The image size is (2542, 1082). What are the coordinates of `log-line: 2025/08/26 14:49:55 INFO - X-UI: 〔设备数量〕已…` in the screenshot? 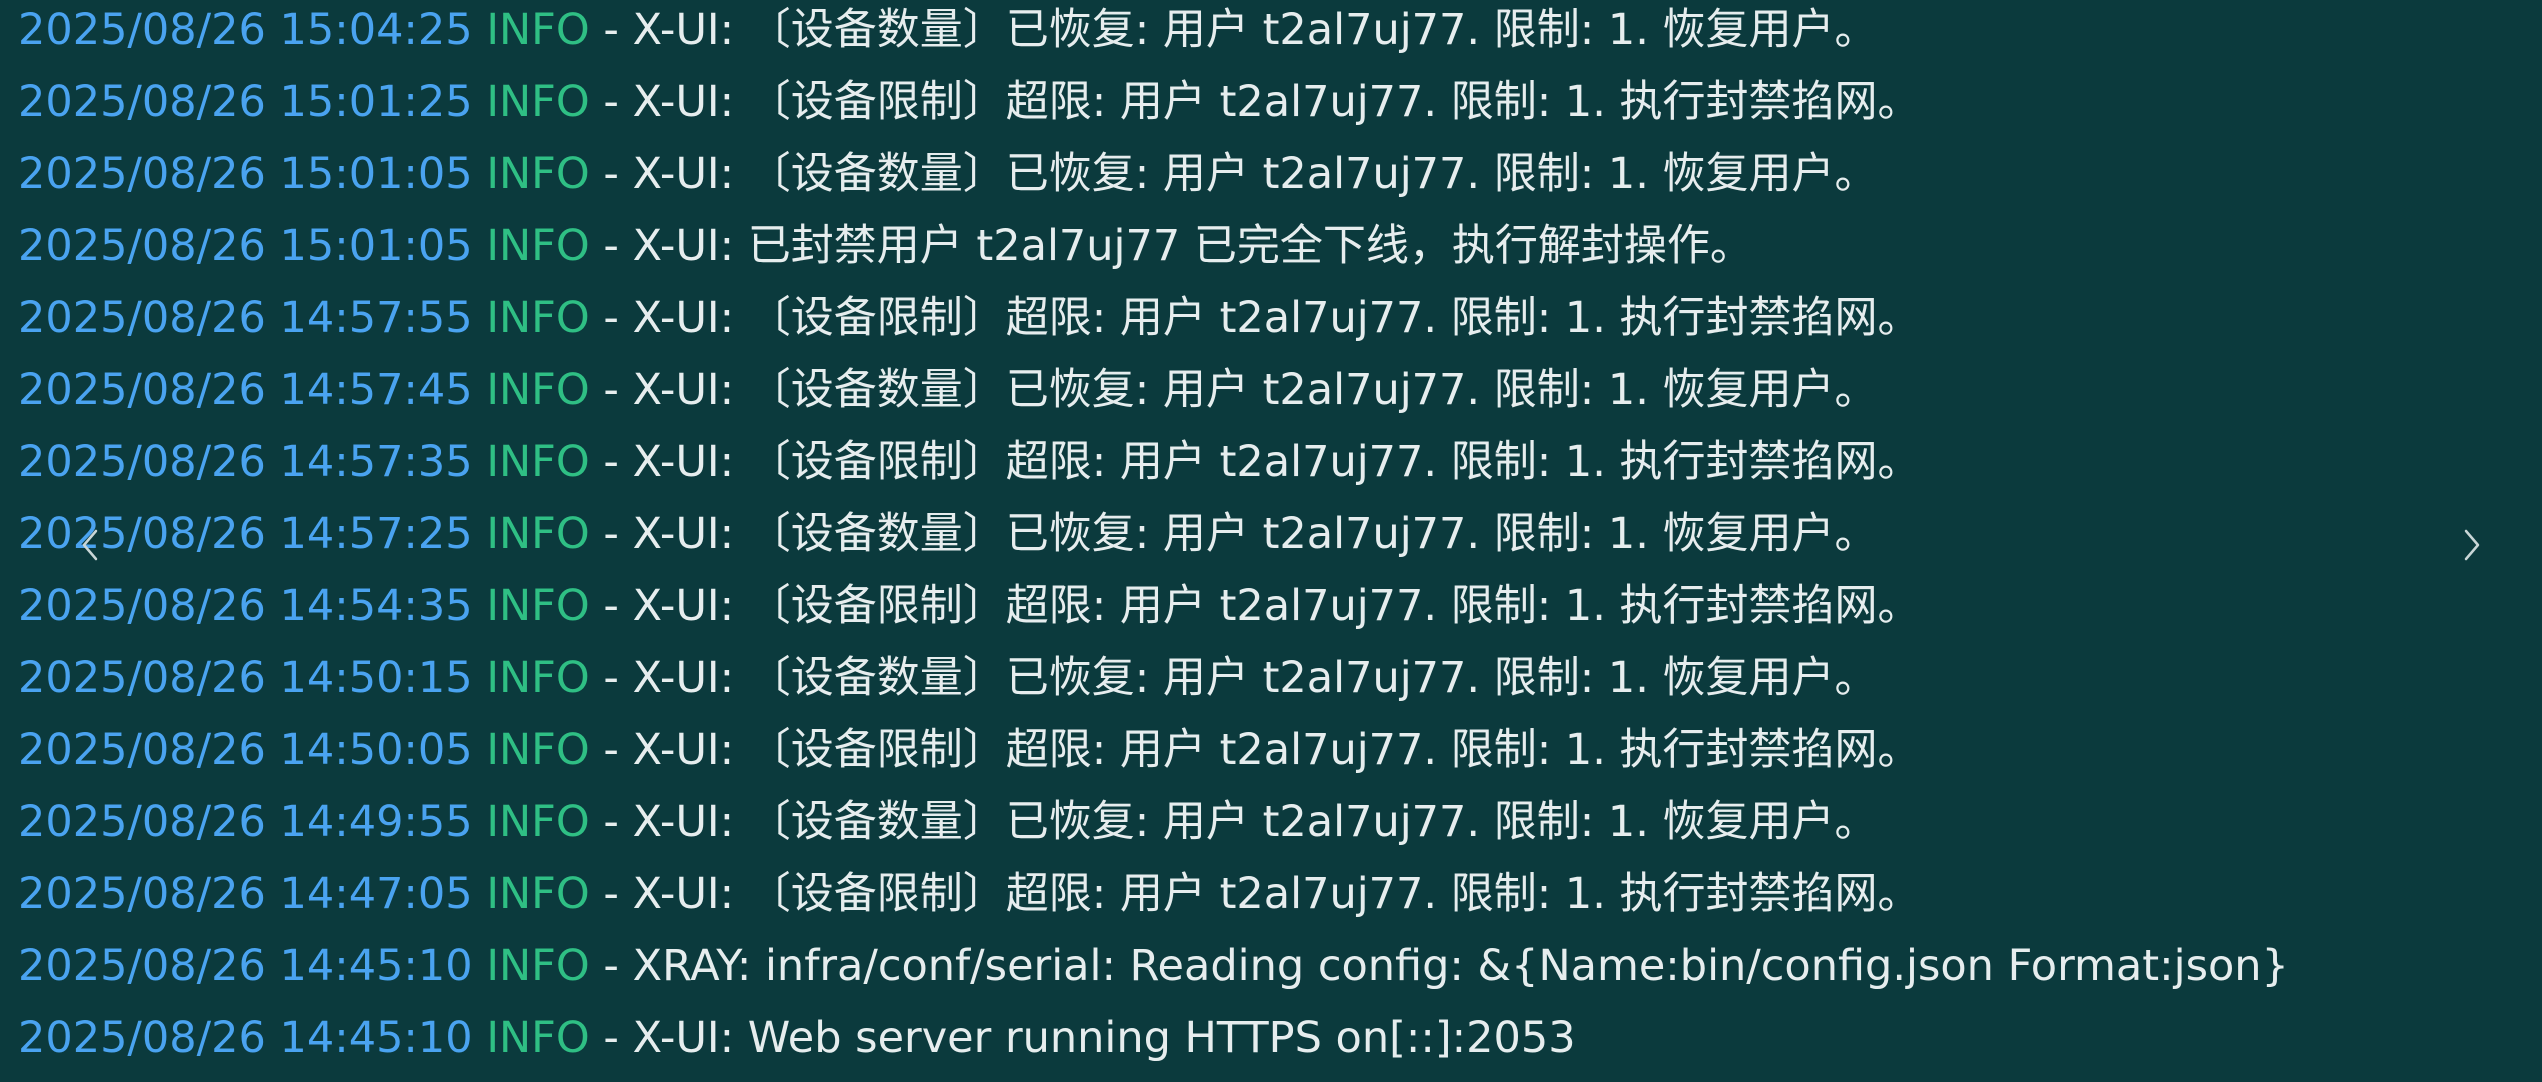 It's located at (1248, 828).